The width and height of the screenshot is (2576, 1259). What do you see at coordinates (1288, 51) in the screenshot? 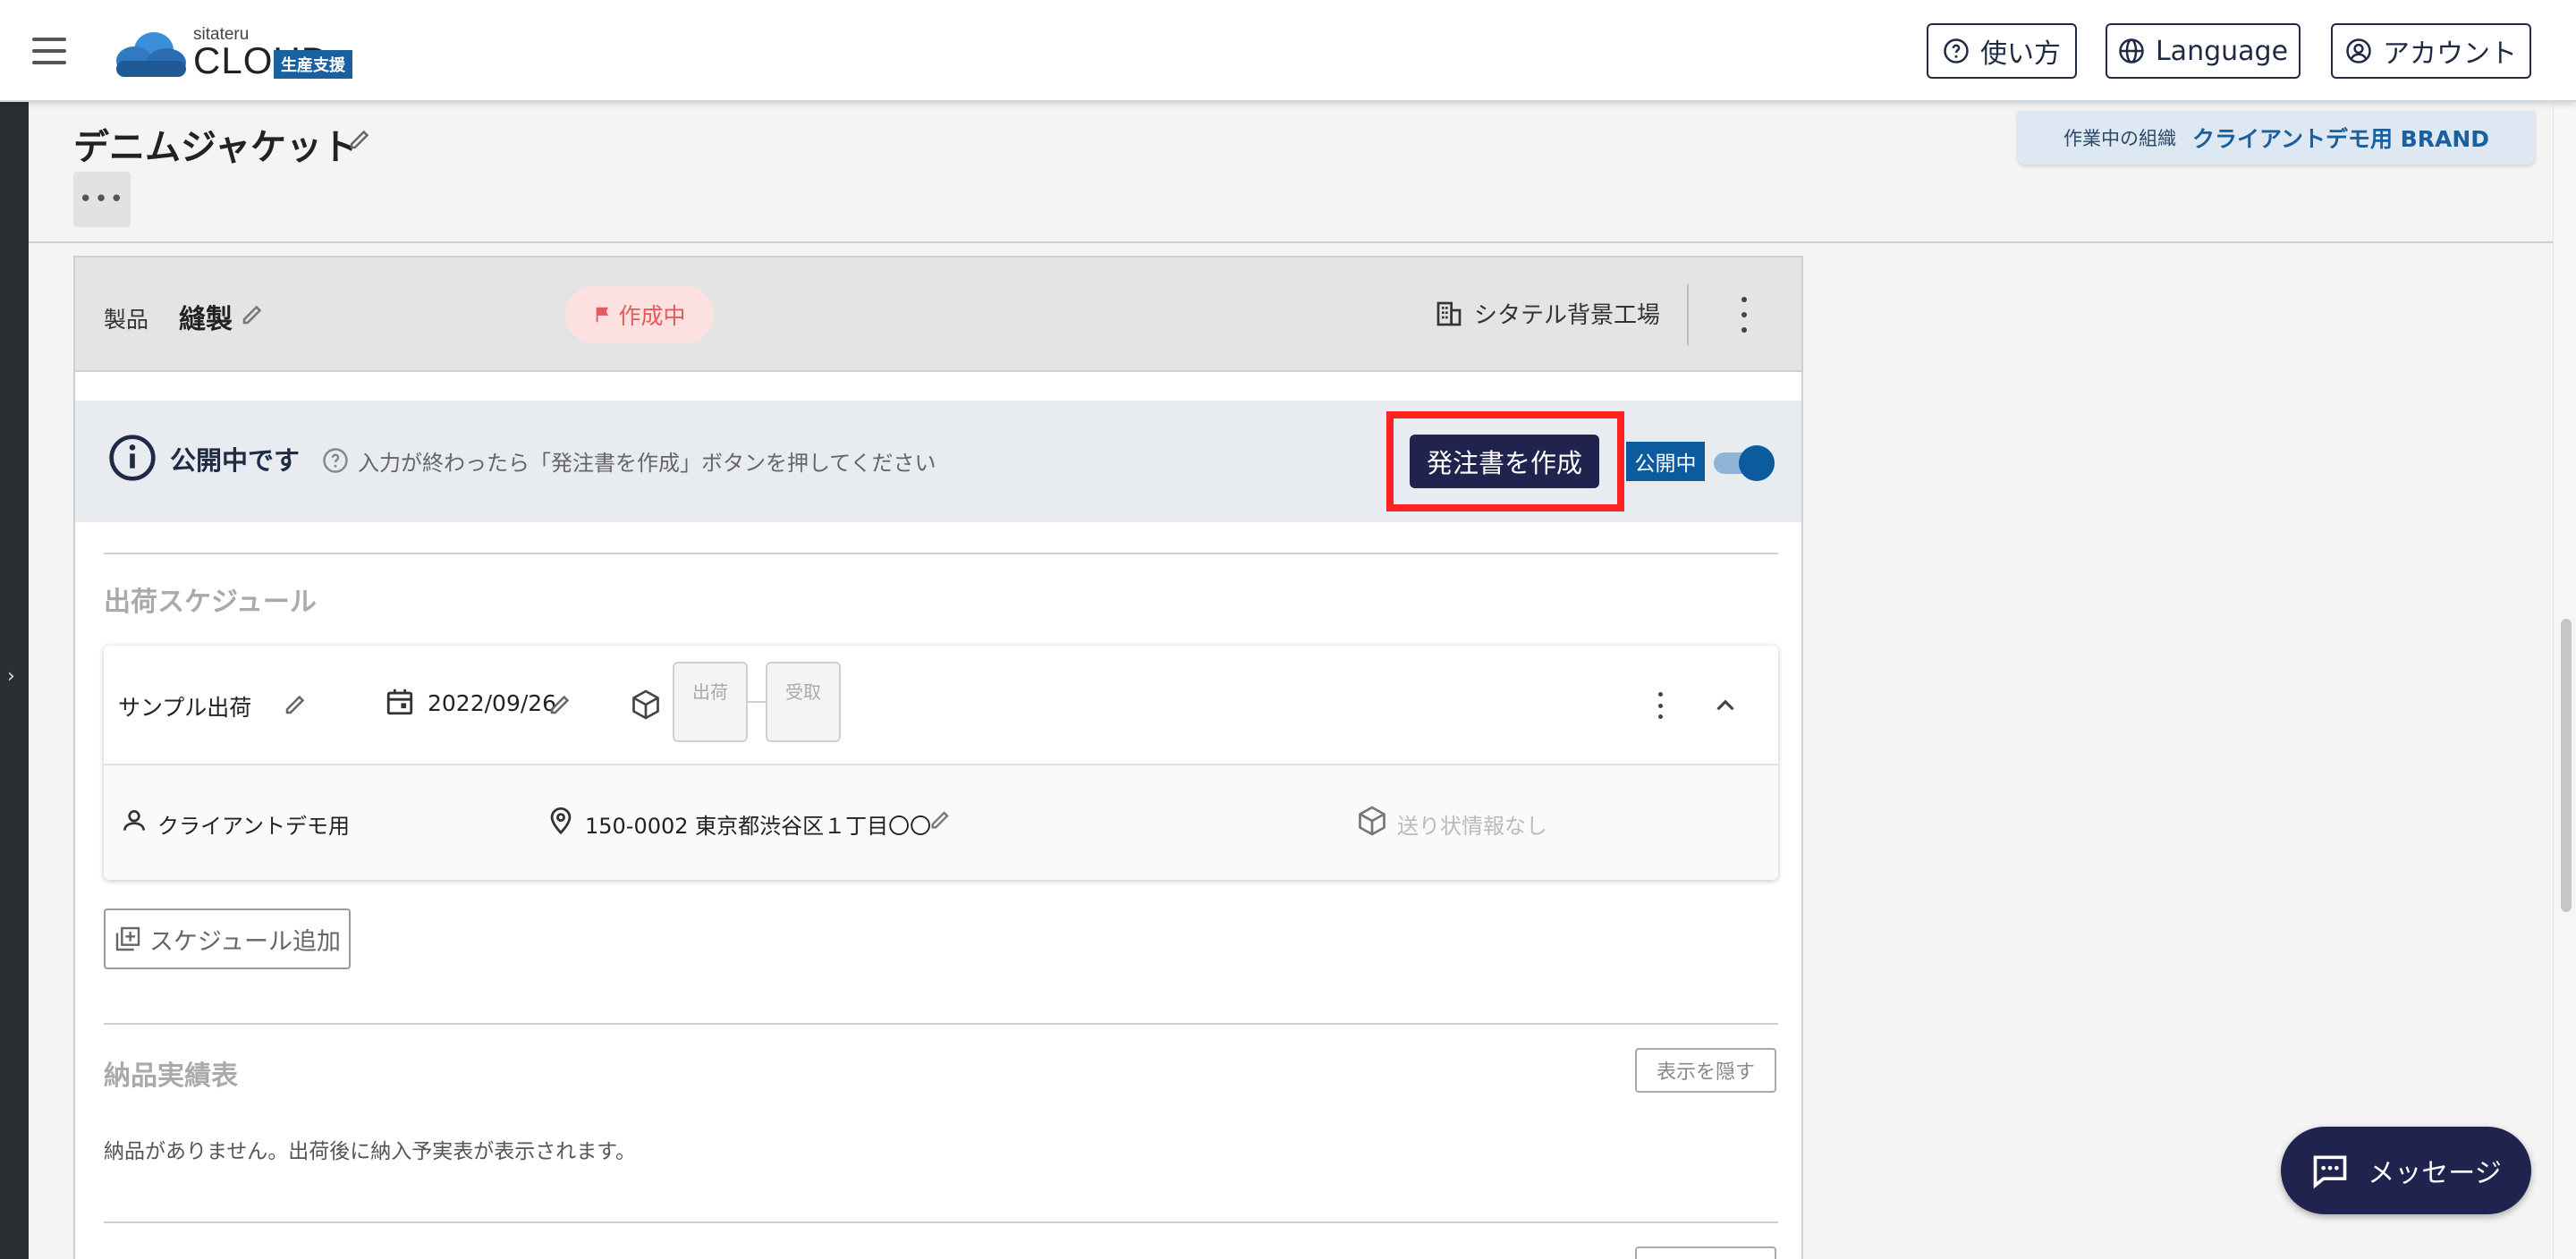
I see `app-header: sitateru CLOUD 生産支援 使い方 Language アカウント` at bounding box center [1288, 51].